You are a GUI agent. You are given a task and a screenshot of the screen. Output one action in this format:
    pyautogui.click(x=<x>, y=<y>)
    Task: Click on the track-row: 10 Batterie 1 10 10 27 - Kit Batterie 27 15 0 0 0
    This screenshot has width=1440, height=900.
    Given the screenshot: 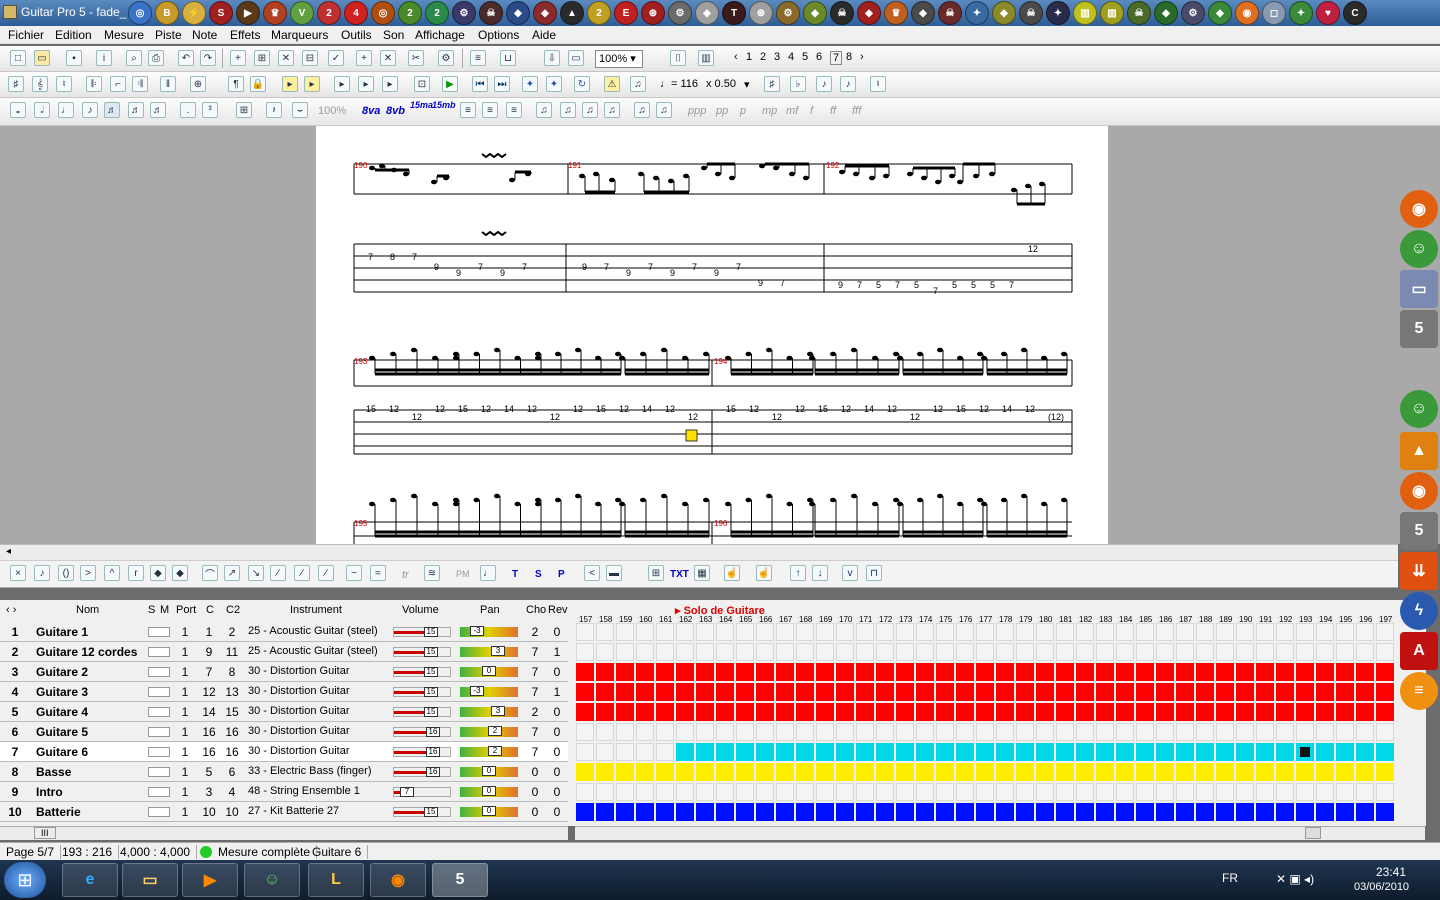 What is the action you would take?
    pyautogui.click(x=284, y=812)
    